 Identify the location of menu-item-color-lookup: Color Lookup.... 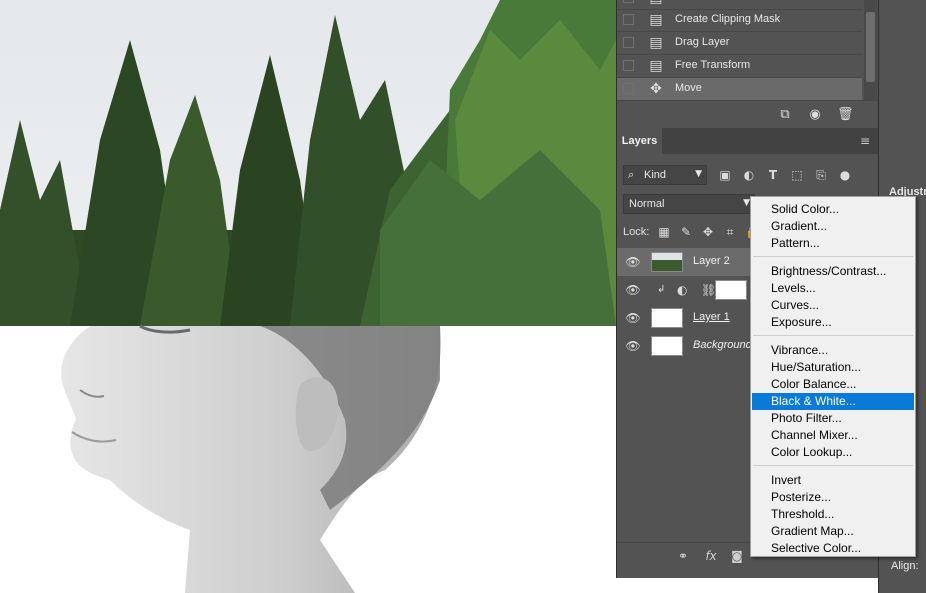
(833, 452).